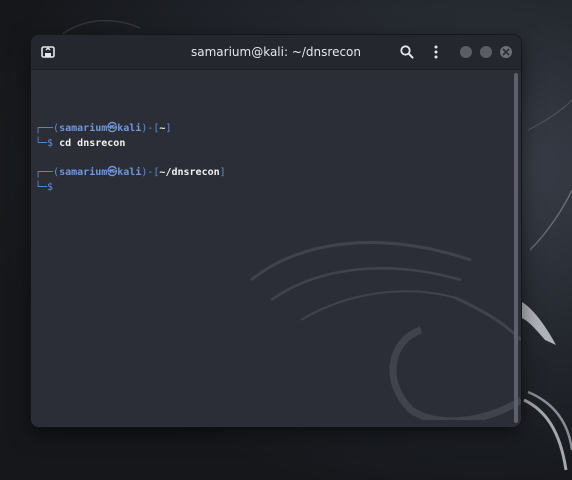 This screenshot has width=572, height=480. Describe the element at coordinates (466, 52) in the screenshot. I see `minimize-icon` at that location.